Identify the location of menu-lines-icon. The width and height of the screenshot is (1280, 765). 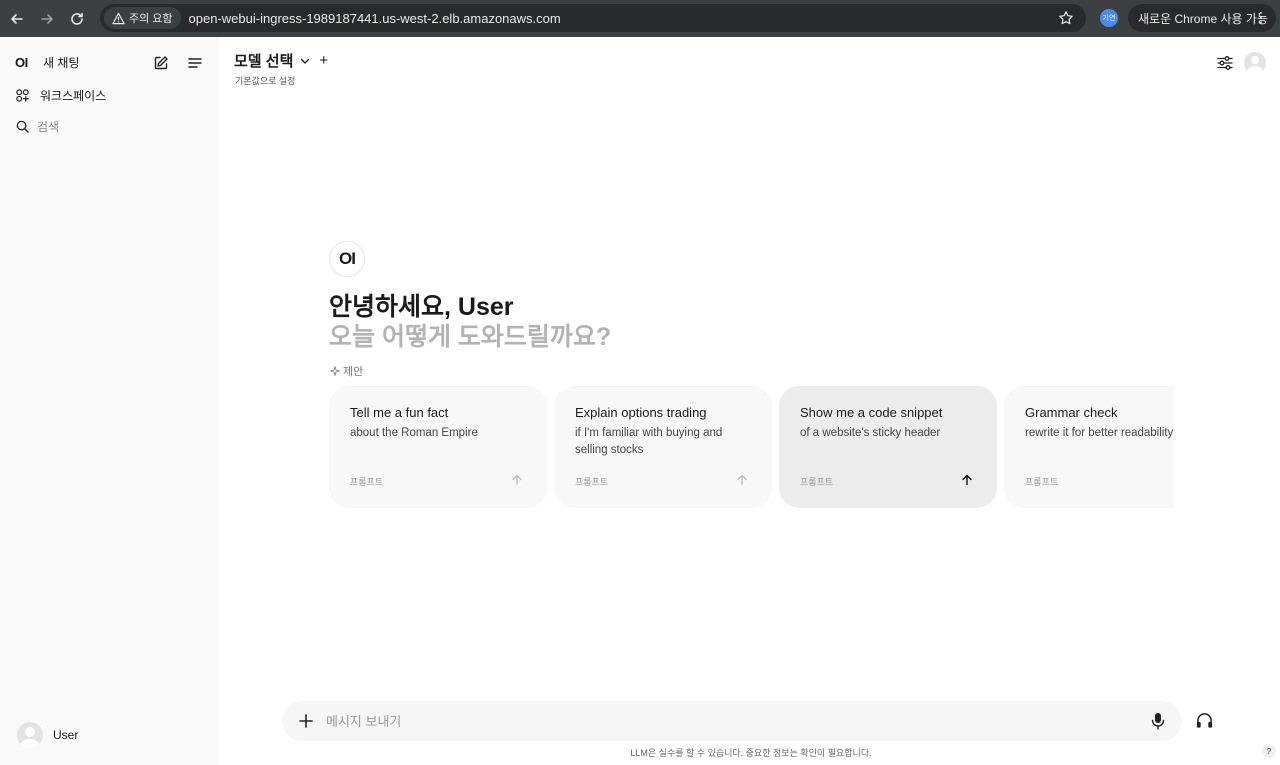
(195, 63).